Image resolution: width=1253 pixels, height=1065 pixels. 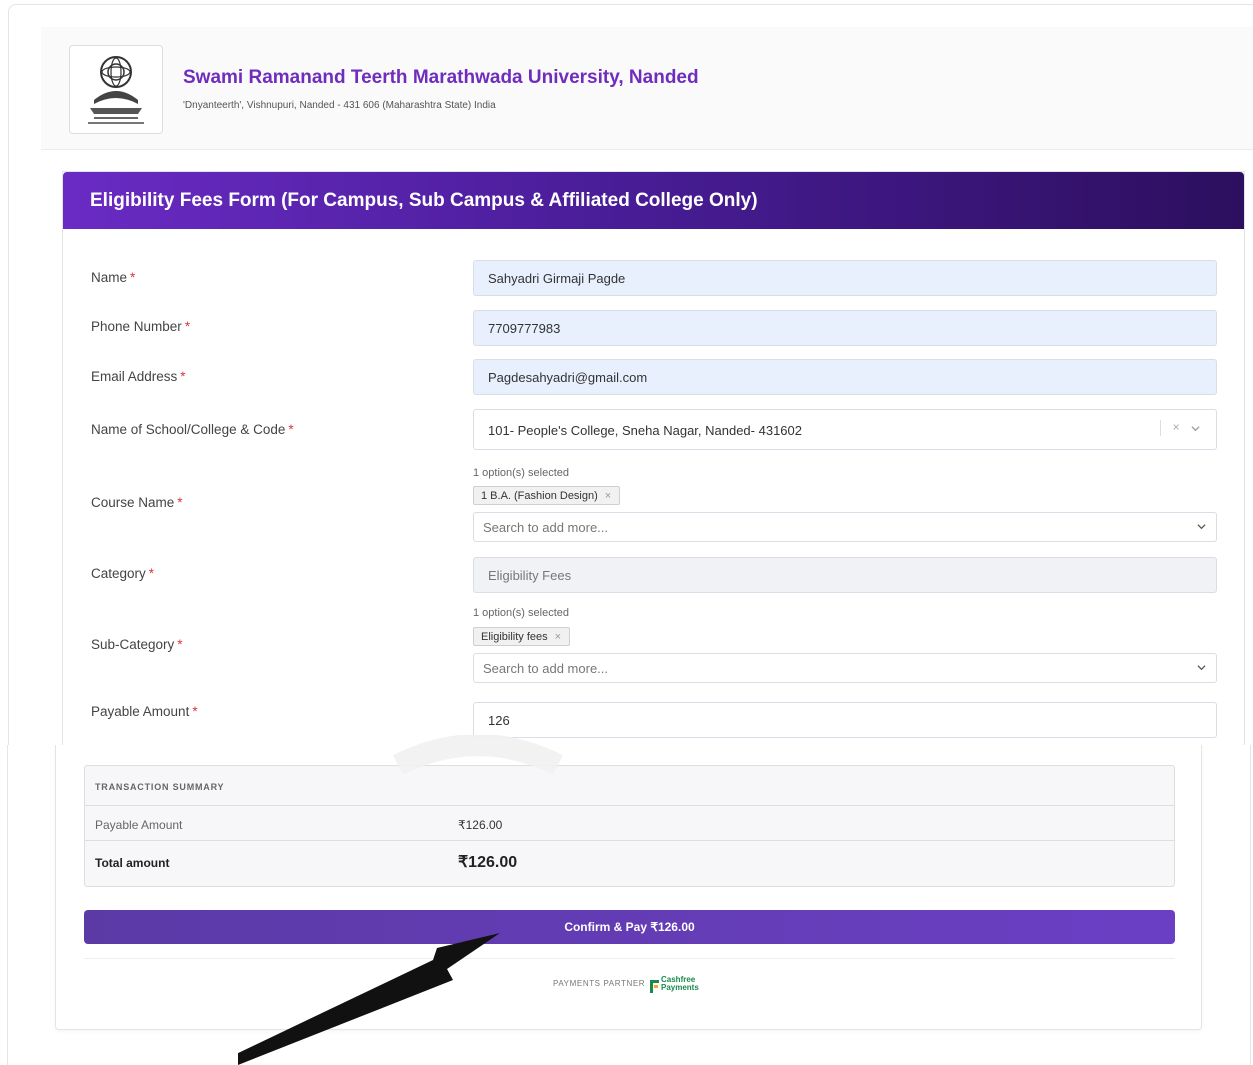 What do you see at coordinates (137, 644) in the screenshot?
I see `subcategory-label: Sub-Category *` at bounding box center [137, 644].